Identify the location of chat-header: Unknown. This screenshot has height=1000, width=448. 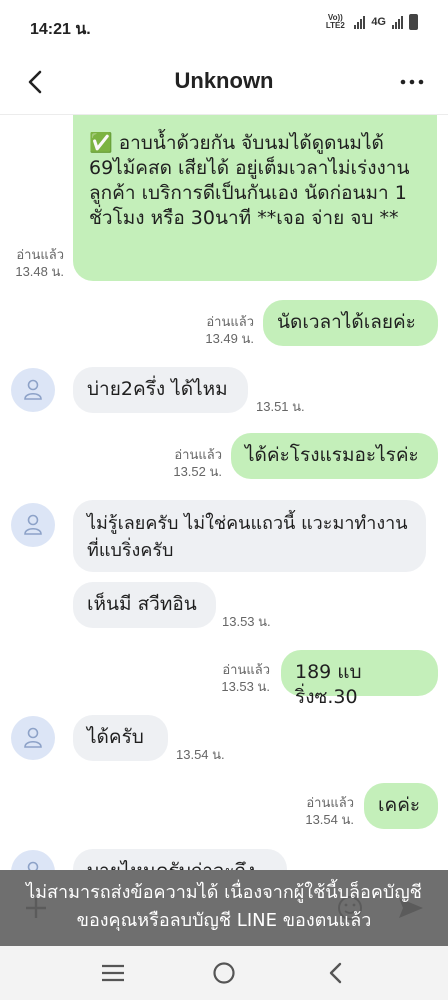
(224, 83).